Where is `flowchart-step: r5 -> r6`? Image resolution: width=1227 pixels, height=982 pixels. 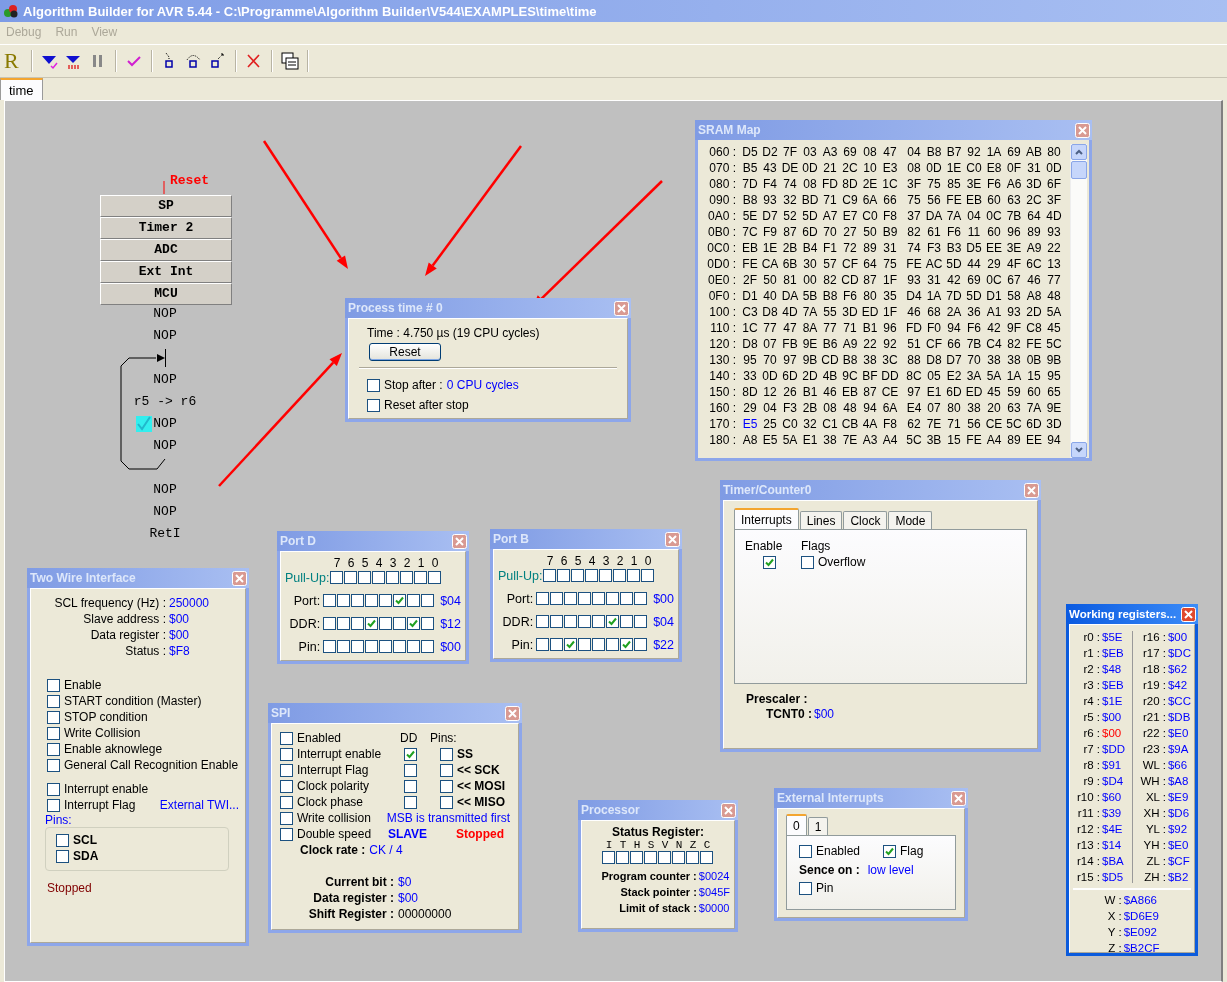
flowchart-step: r5 -> r6 is located at coordinates (165, 402).